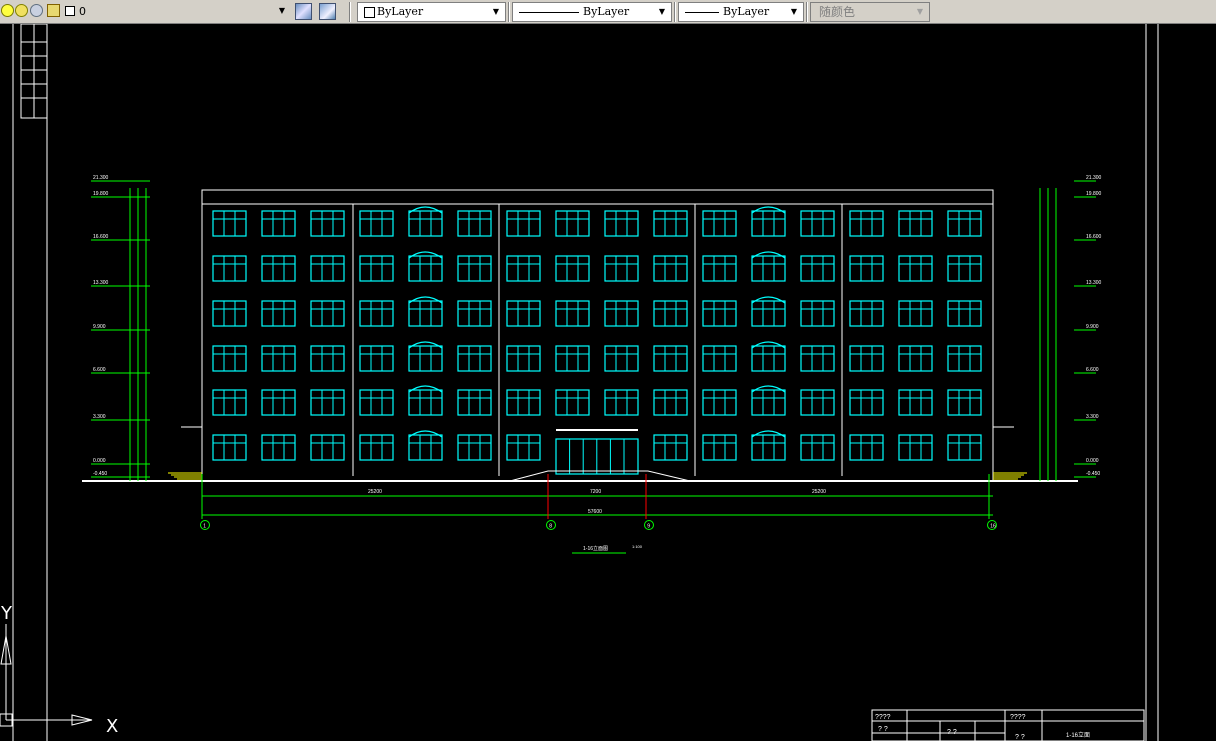  What do you see at coordinates (431, 12) in the screenshot?
I see `color-dropdown: ByLayer ▼` at bounding box center [431, 12].